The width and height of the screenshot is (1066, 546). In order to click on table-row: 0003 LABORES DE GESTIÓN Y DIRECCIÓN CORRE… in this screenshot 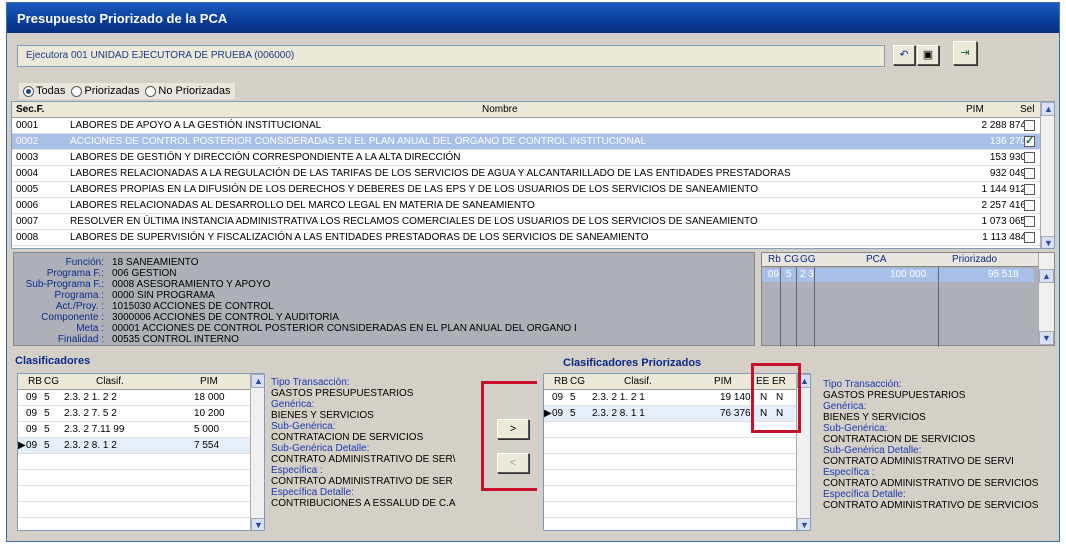, I will do `click(533, 158)`.